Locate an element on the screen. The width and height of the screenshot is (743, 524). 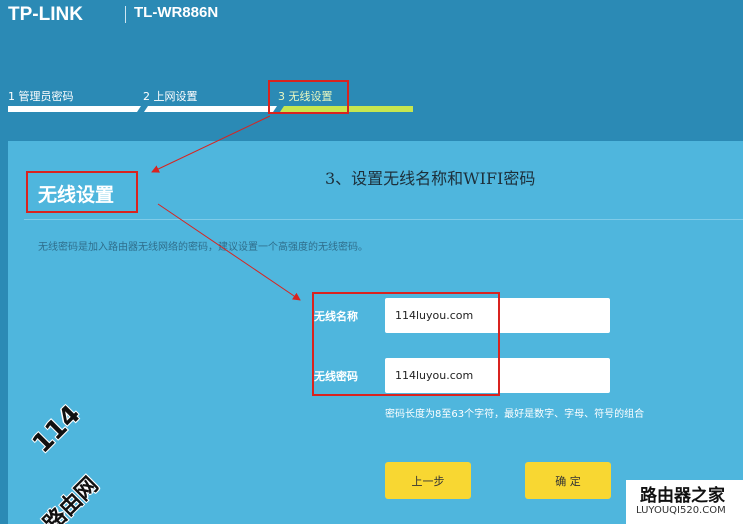
header-separator is located at coordinates (125, 14).